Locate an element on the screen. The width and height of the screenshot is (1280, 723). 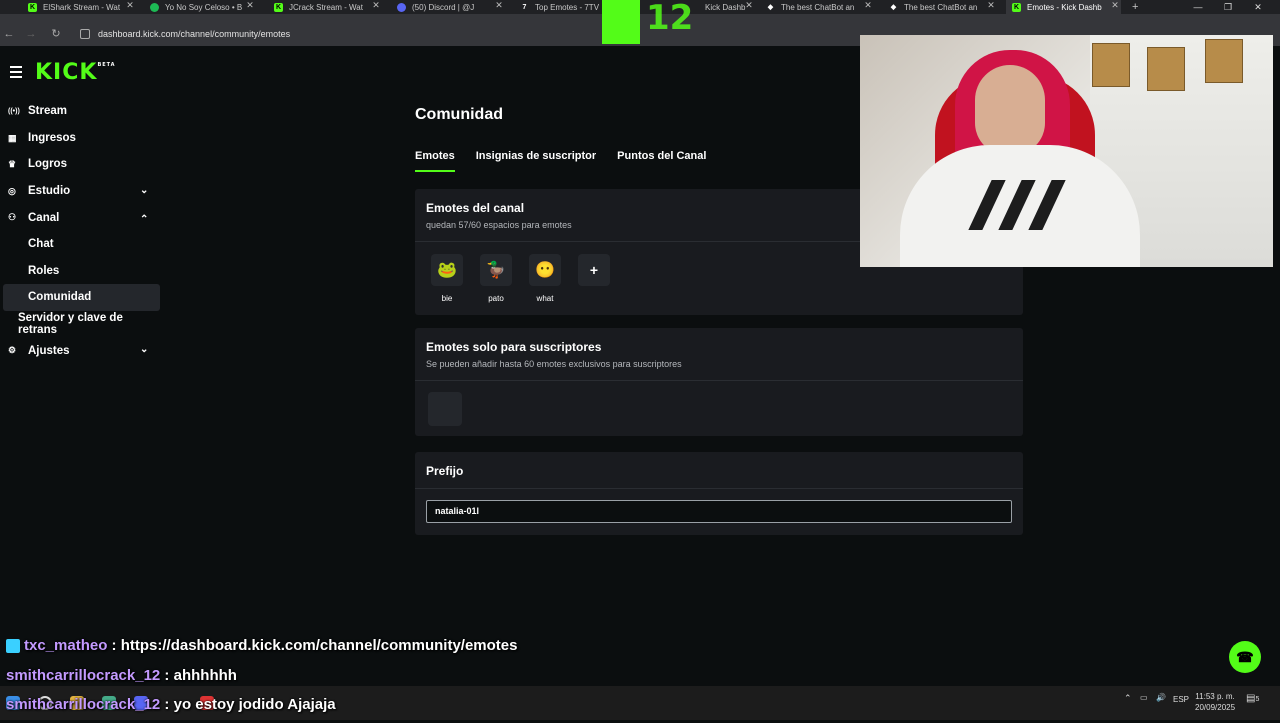
7tv-icon: 7 is located at coordinates (524, 7).